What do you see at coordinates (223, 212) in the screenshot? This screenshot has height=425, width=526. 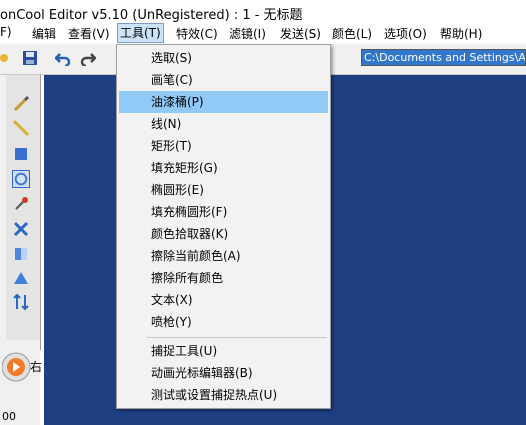 I see `menu-item-filled-ellipse: 填充椭圆形(F)` at bounding box center [223, 212].